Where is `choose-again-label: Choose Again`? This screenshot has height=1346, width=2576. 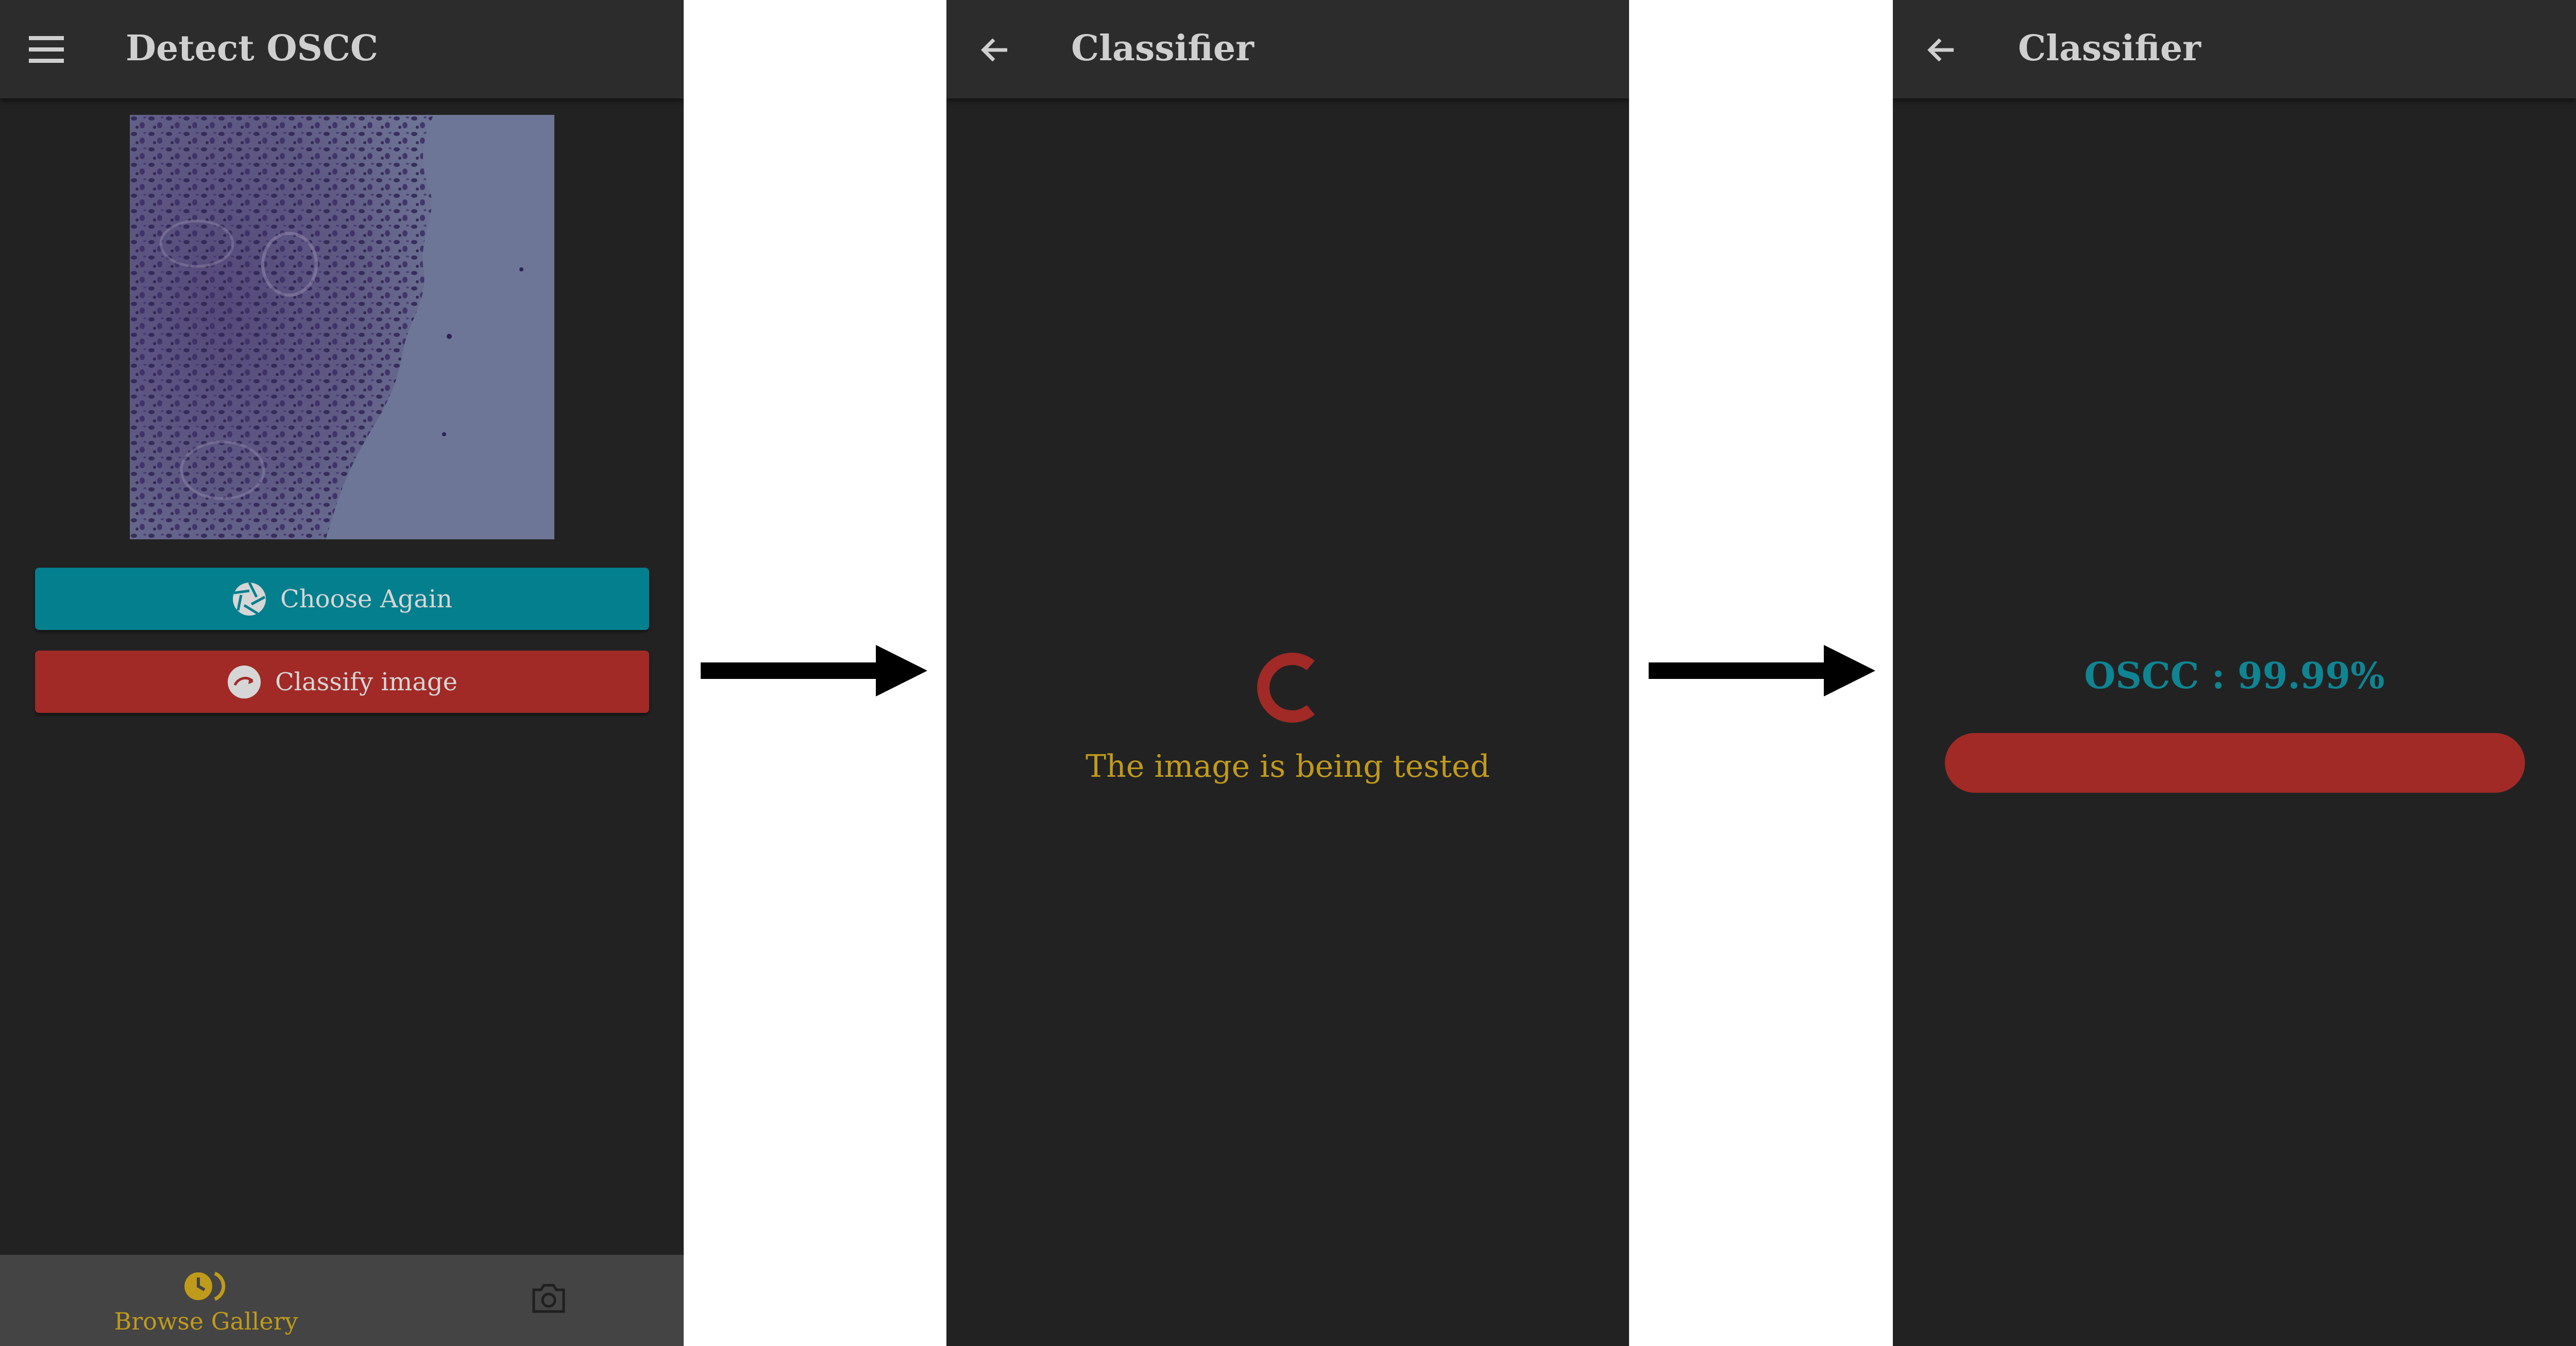
choose-again-label: Choose Again is located at coordinates (366, 599).